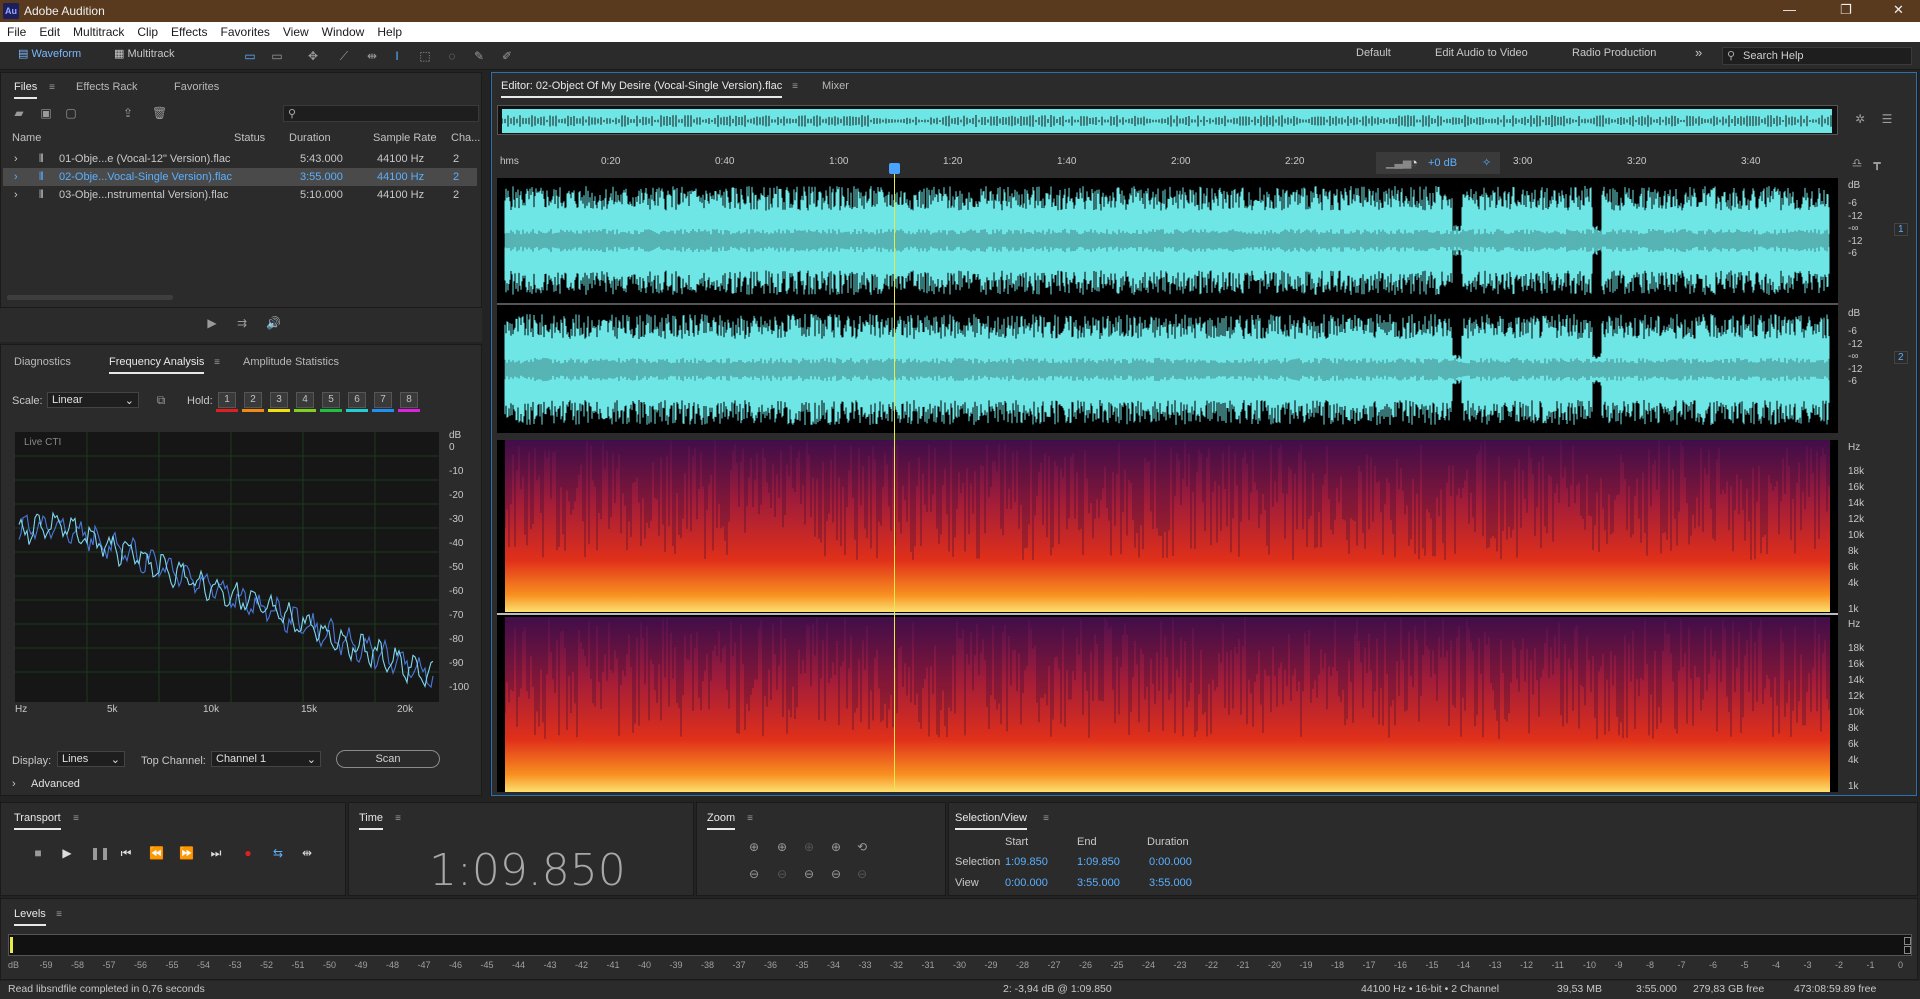 The image size is (1920, 999). What do you see at coordinates (1481, 56) in the screenshot?
I see `workspace-edit-audio-to-video: Edit Audio to Video` at bounding box center [1481, 56].